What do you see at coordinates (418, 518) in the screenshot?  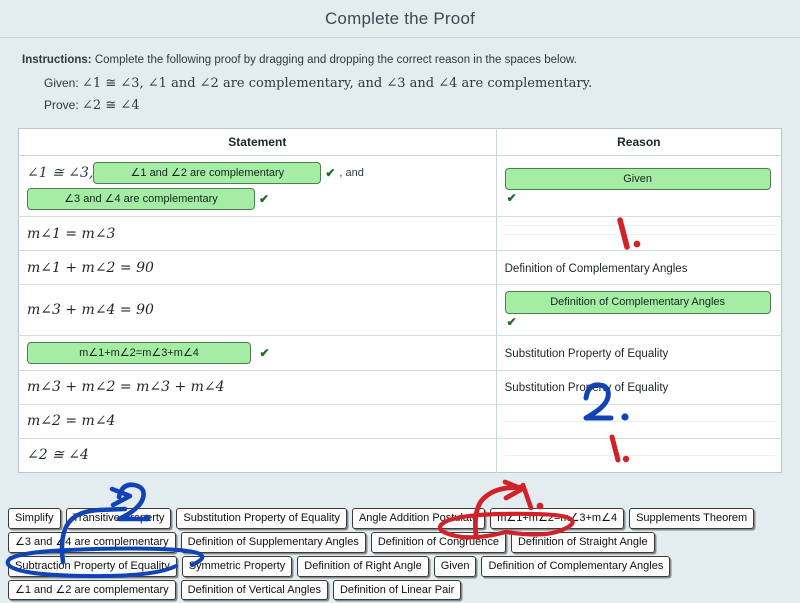 I see `word-bank-chip: Angle Addition Postulate` at bounding box center [418, 518].